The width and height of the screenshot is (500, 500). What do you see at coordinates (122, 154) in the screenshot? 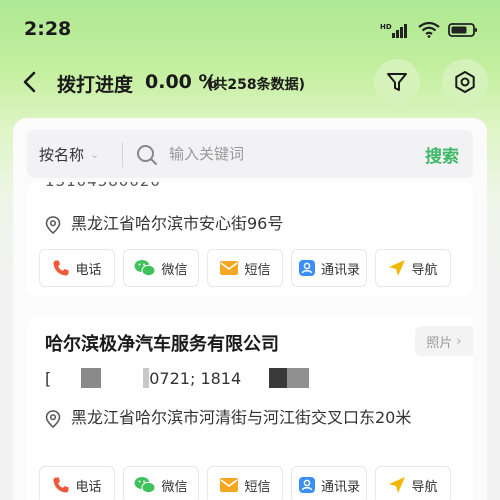
I see `search-divider` at bounding box center [122, 154].